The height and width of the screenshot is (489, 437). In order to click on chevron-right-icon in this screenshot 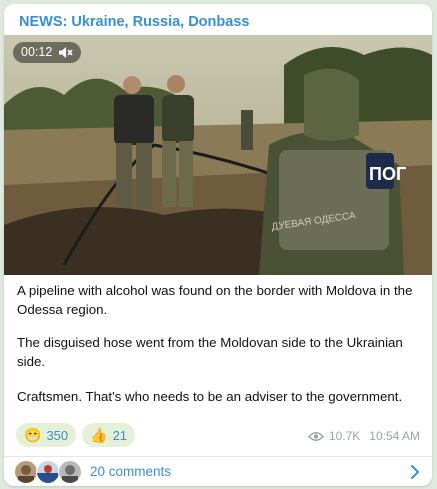, I will do `click(415, 472)`.